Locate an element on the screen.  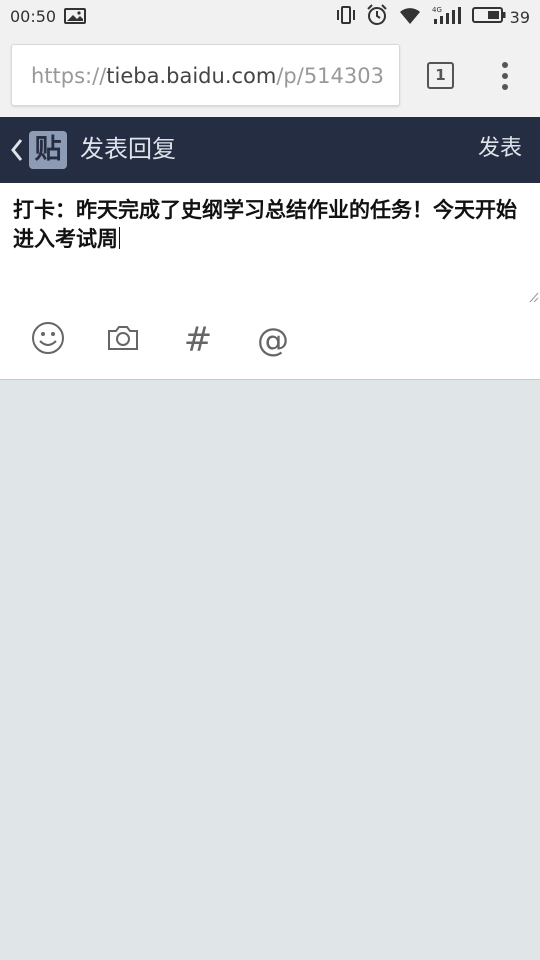
back-arrow-icon is located at coordinates (17, 152).